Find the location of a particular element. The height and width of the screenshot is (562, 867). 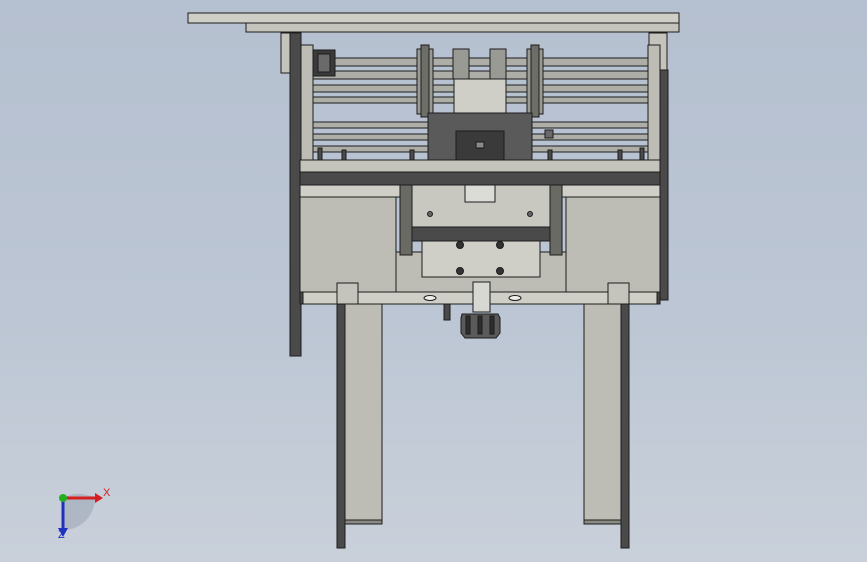

timing-pulley is located at coordinates (324, 63).